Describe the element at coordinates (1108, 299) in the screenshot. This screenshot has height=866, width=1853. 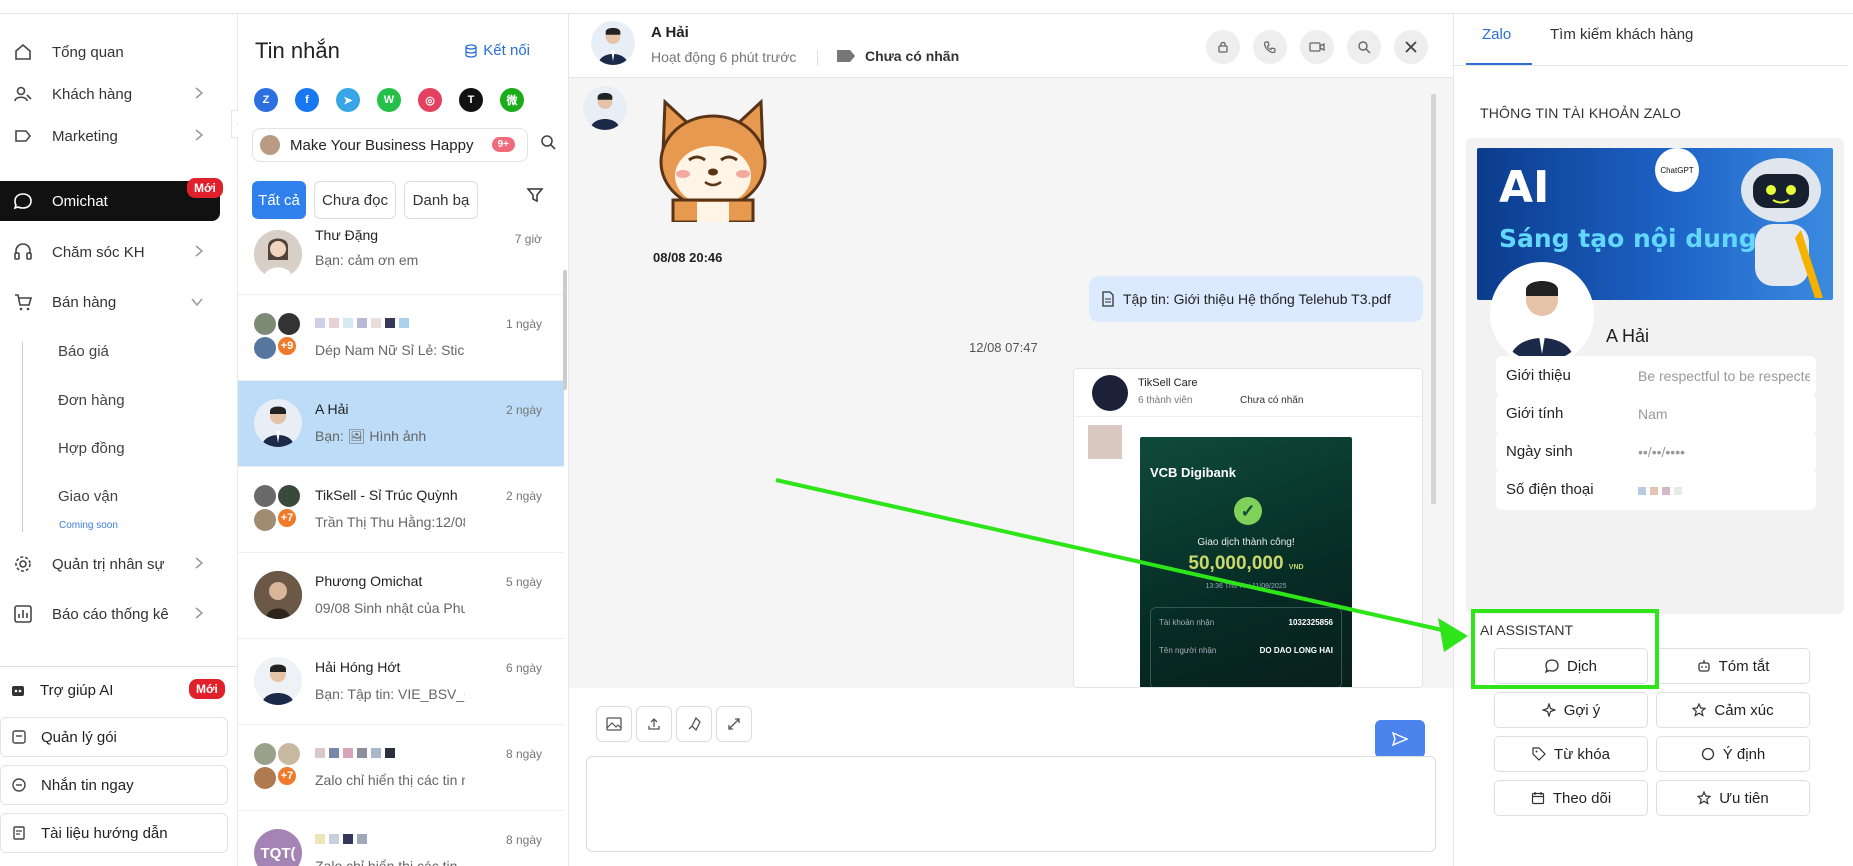
I see `file-icon` at that location.